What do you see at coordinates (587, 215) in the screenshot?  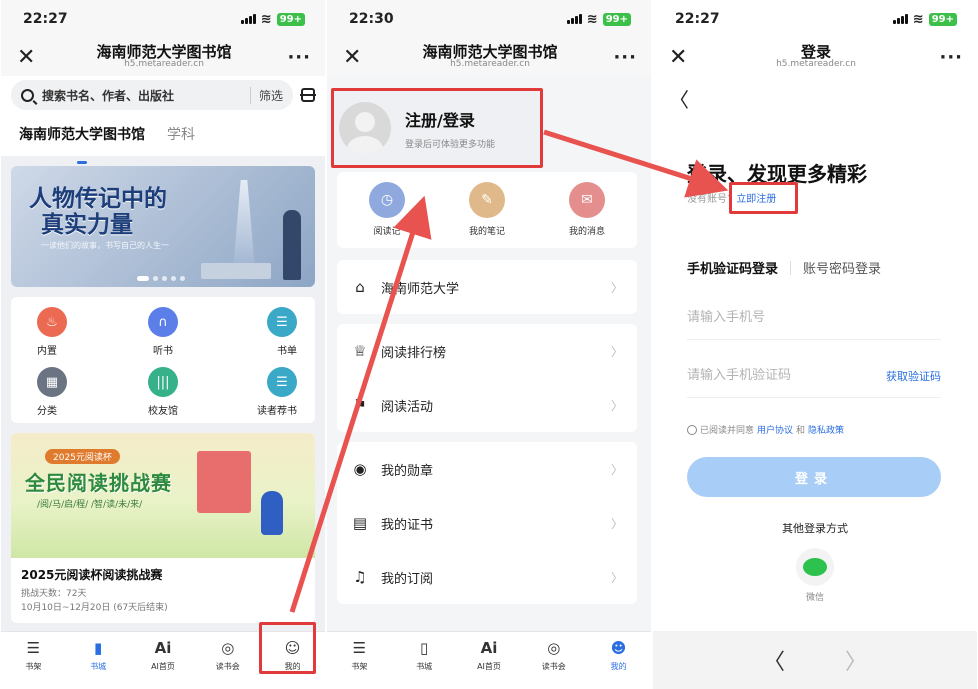 I see `my-messages-button: ✉ 我的消息` at bounding box center [587, 215].